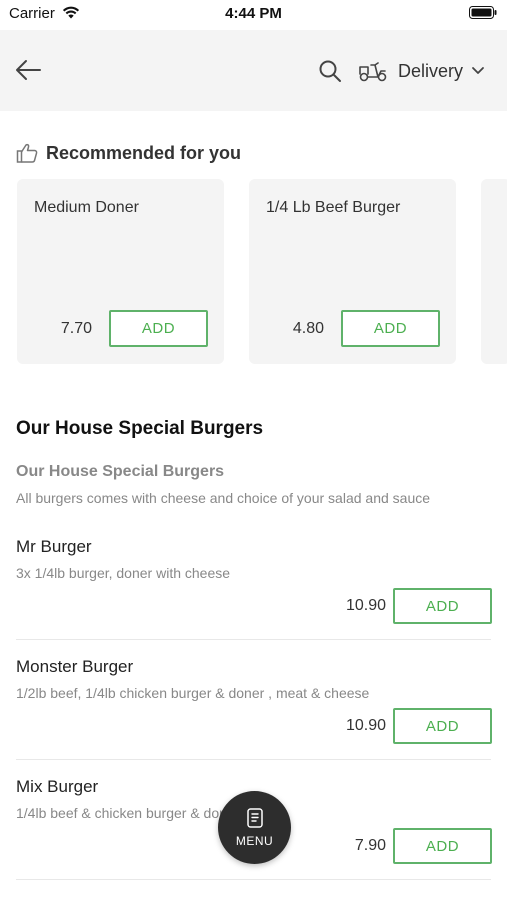 The width and height of the screenshot is (507, 900). What do you see at coordinates (120, 271) in the screenshot?
I see `recommended-card: Medium Doner 7.70 ADD` at bounding box center [120, 271].